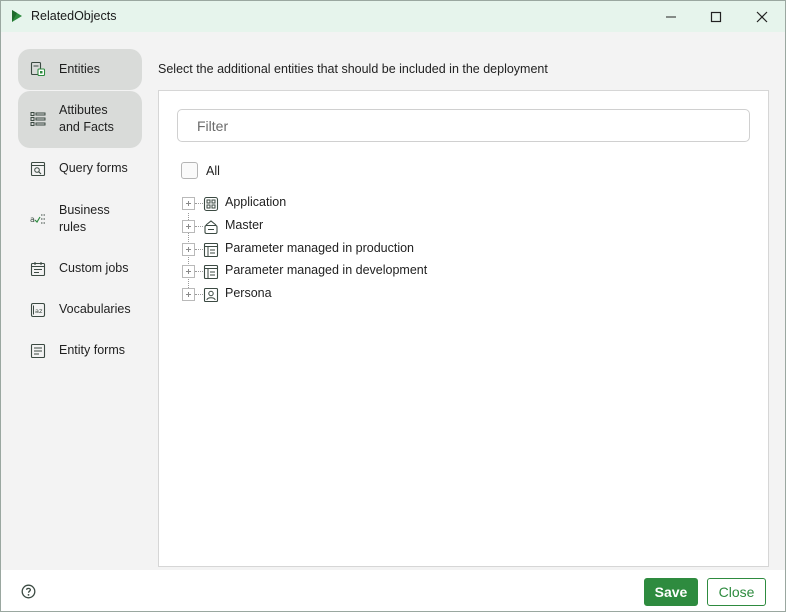 This screenshot has height=612, width=786. Describe the element at coordinates (37, 219) in the screenshot. I see `business-rules-icon: a` at that location.